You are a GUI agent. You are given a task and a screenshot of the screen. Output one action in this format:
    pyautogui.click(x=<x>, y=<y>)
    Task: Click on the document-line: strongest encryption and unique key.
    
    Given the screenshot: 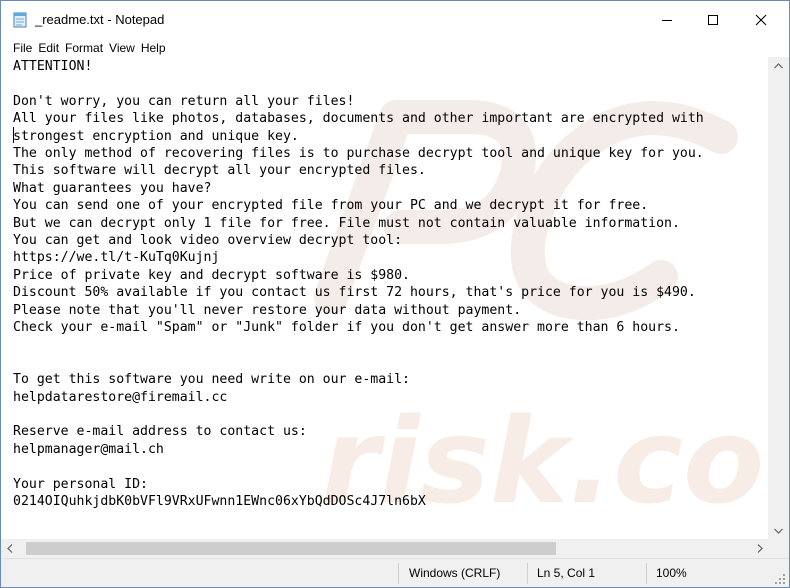 What is the action you would take?
    pyautogui.click(x=156, y=136)
    